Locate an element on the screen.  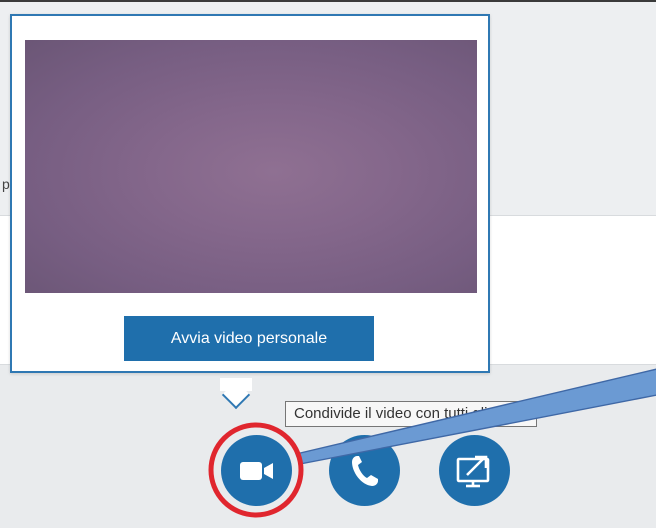
phone-icon is located at coordinates (364, 470).